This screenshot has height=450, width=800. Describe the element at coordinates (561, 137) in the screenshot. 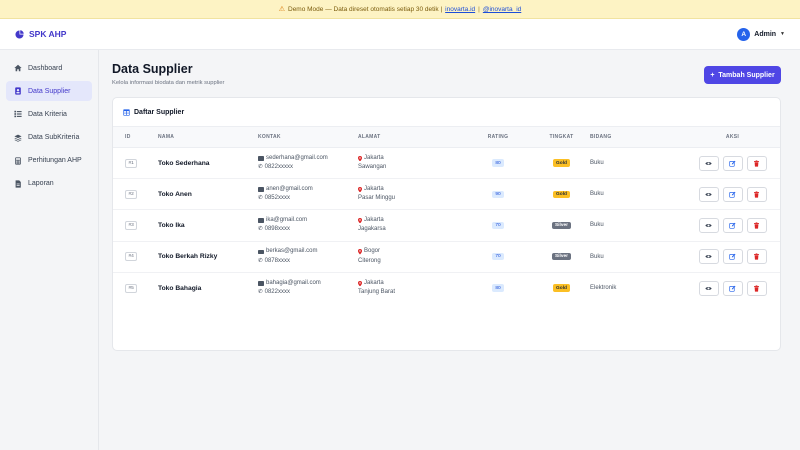

I see `col-tingkat: TINGKAT` at that location.